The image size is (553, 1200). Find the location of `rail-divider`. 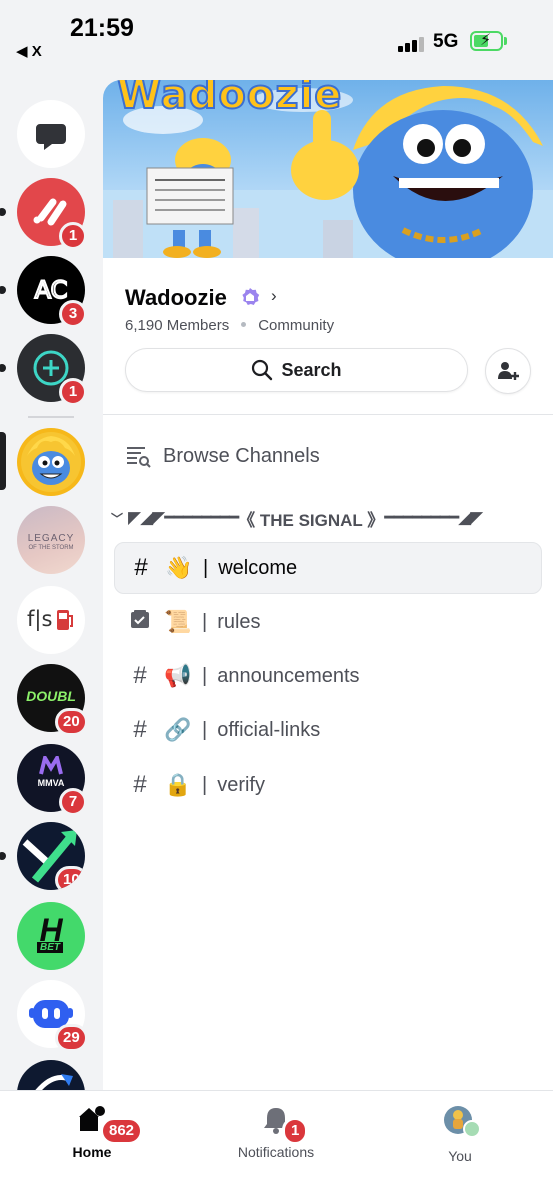

rail-divider is located at coordinates (51, 417).